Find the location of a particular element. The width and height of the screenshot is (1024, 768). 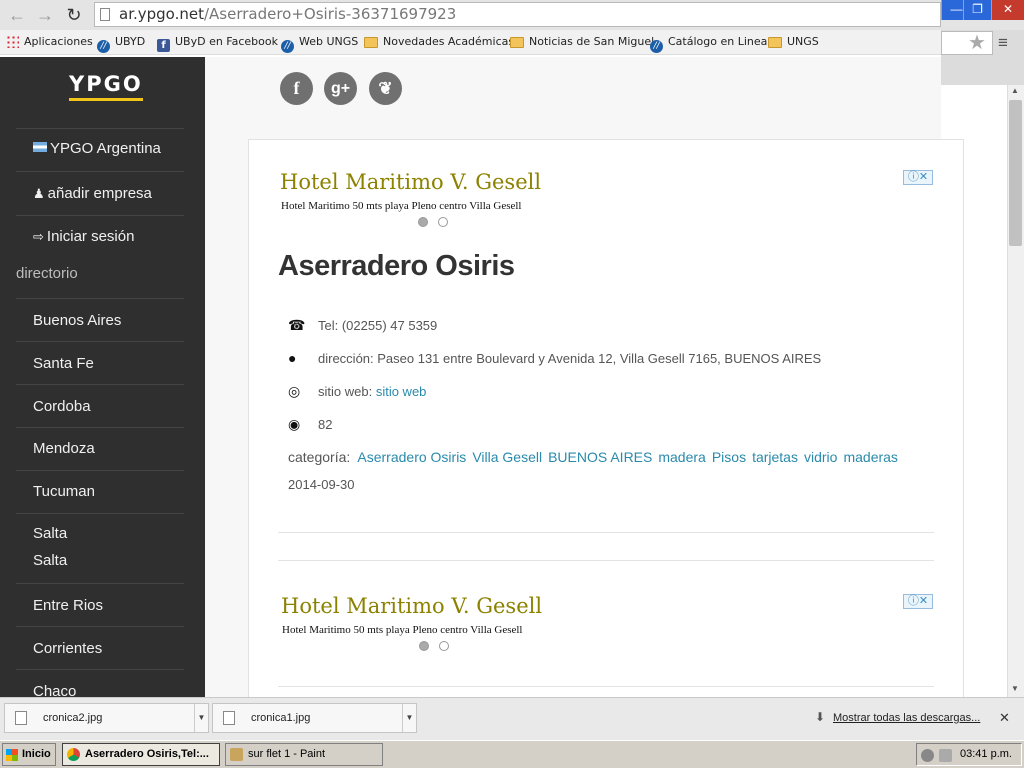

download-item: cronica2.jpg ▼ is located at coordinates (106, 718).